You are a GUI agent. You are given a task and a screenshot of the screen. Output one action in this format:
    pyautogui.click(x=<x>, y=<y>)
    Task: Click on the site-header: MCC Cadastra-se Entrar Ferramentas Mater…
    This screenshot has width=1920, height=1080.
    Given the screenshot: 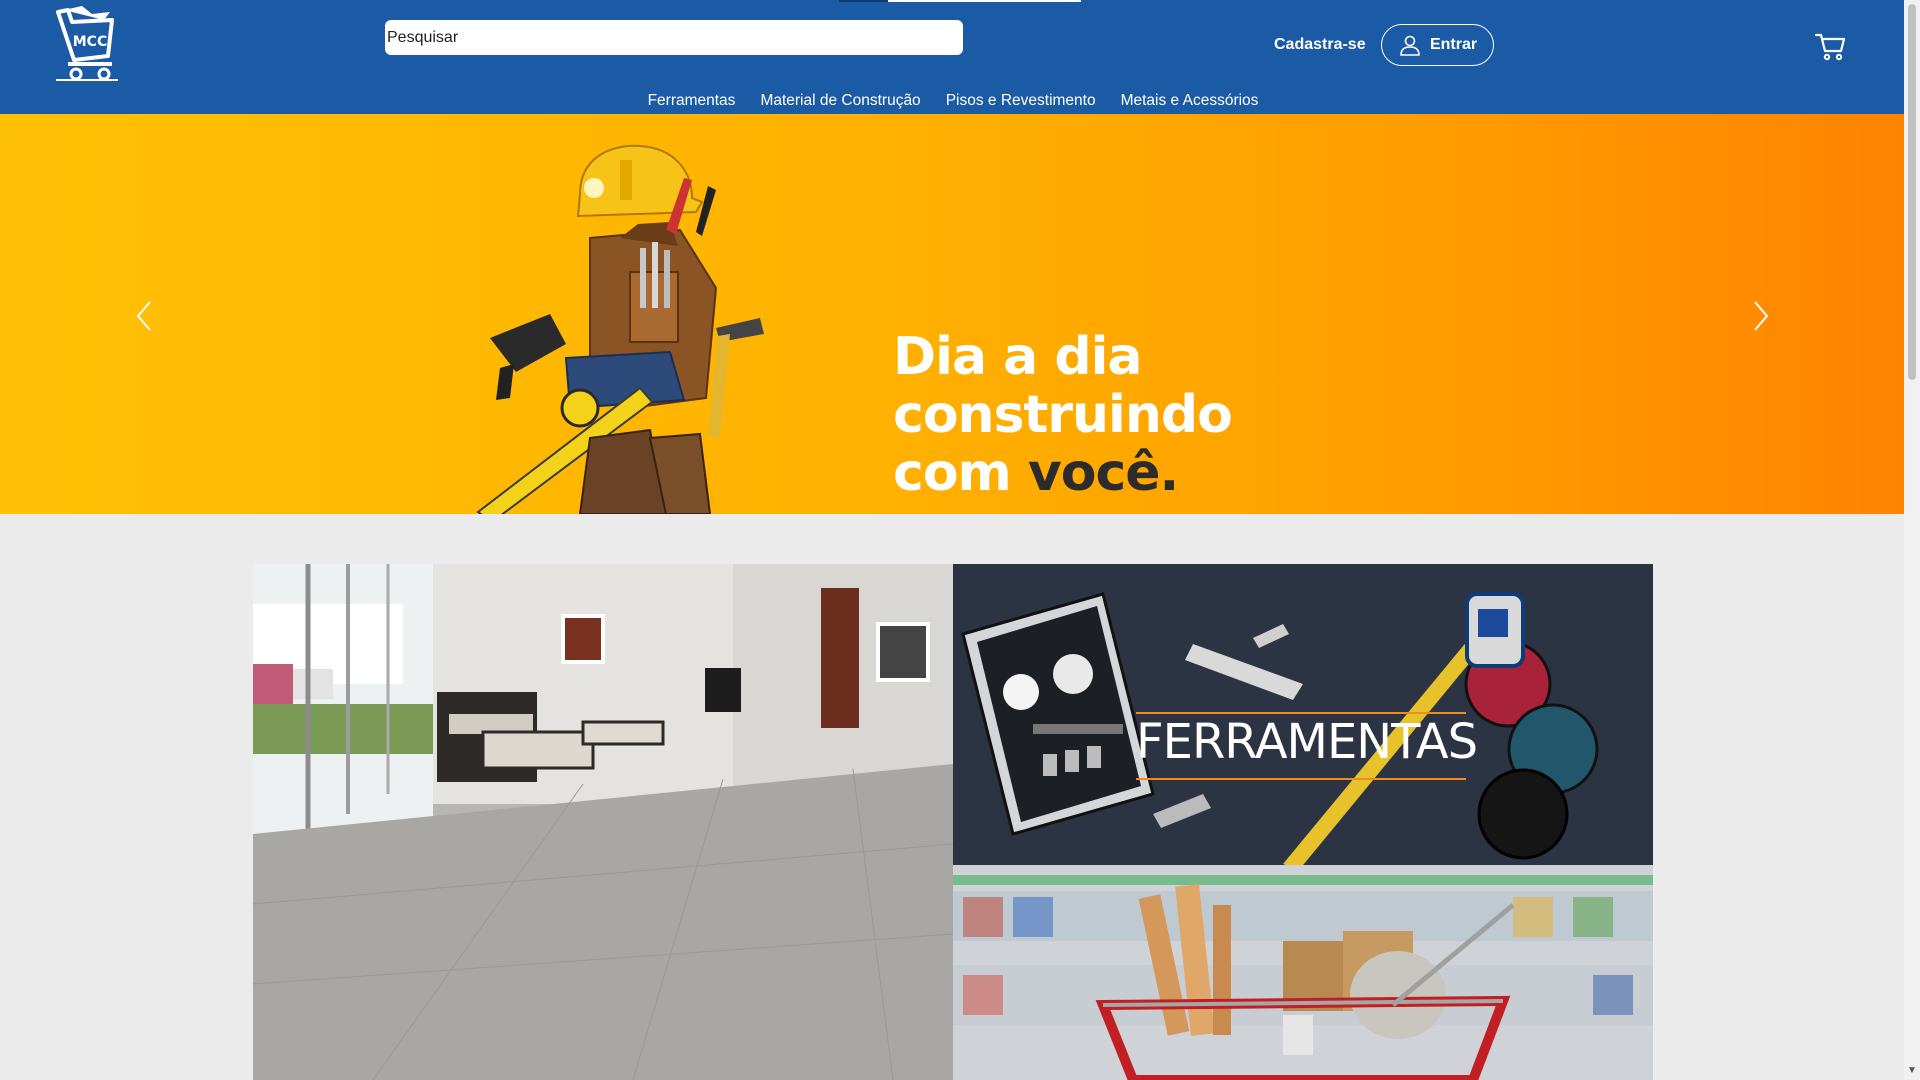 What is the action you would take?
    pyautogui.click(x=952, y=57)
    